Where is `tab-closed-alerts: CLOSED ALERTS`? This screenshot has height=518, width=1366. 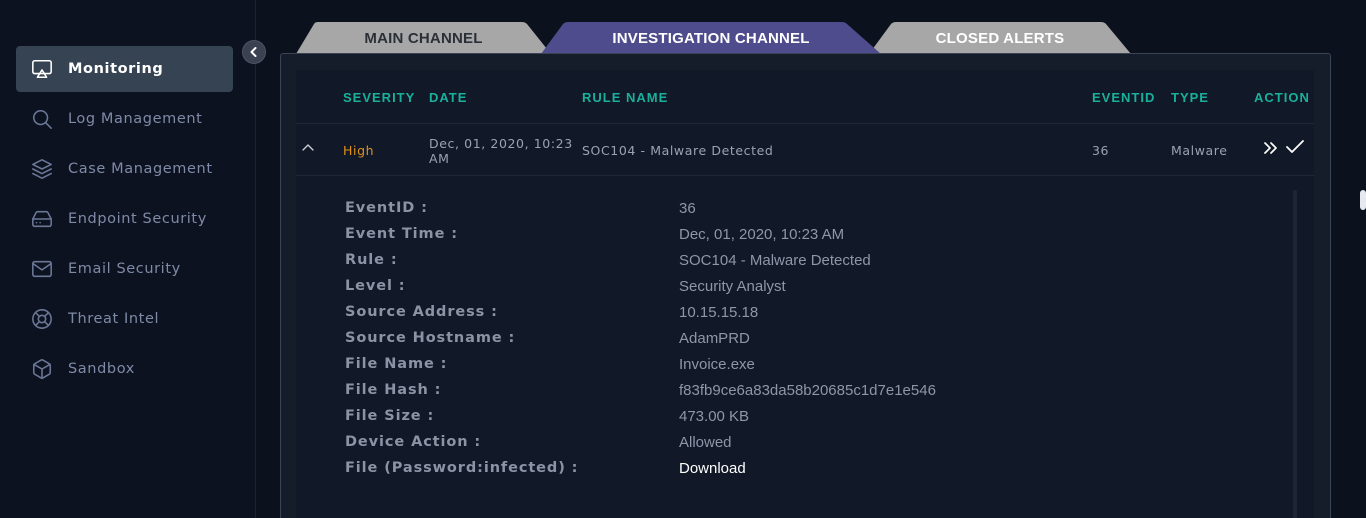 tab-closed-alerts: CLOSED ALERTS is located at coordinates (1000, 38).